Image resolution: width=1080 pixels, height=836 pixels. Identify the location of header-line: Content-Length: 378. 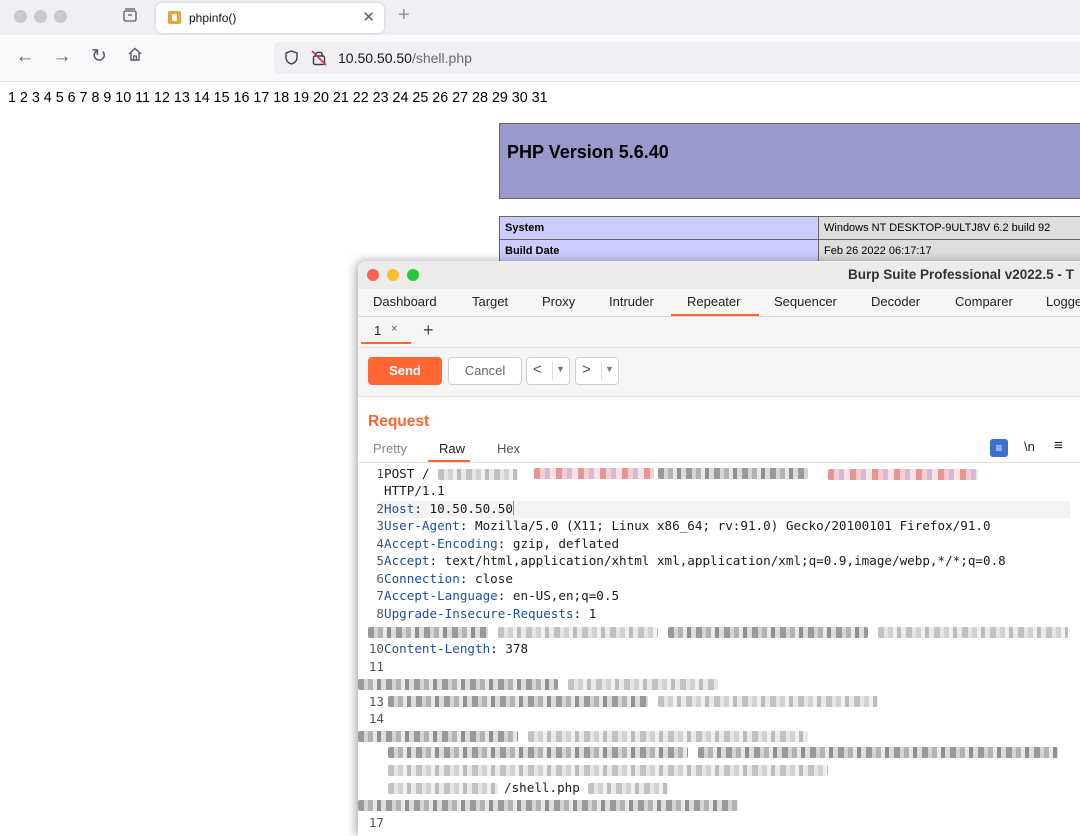
(456, 648).